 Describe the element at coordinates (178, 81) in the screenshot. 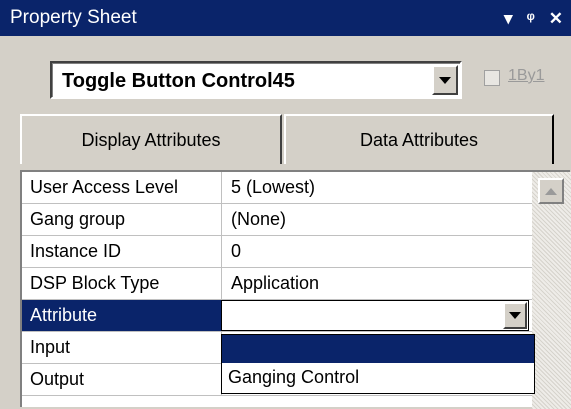

I see `control-selector-value: Toggle Button Control45` at that location.